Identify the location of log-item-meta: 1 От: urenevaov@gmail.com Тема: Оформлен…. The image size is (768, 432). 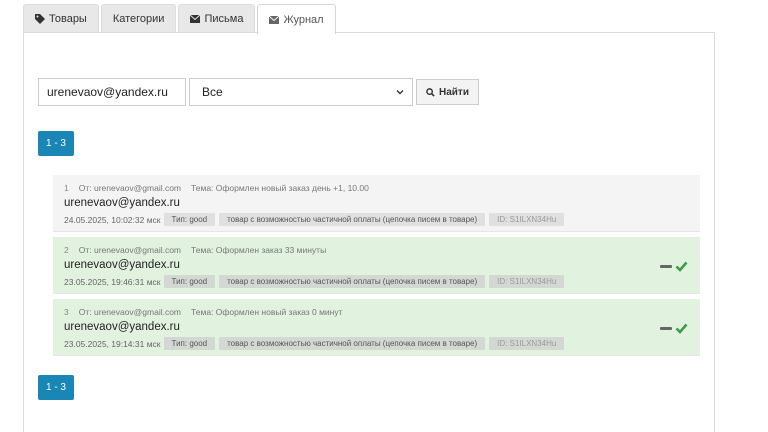
(382, 188).